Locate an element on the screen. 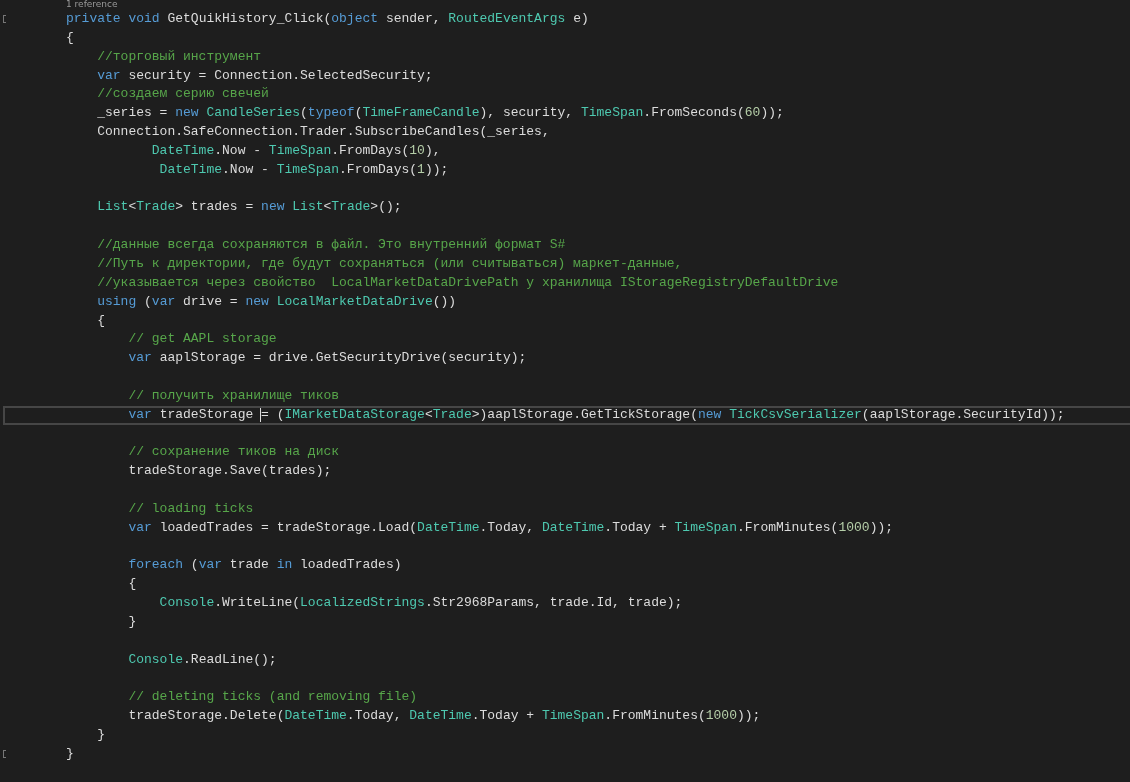 This screenshot has width=1130, height=782. code-line: DateTime.Now - TimeSpan.FromDays(10), is located at coordinates (295, 150).